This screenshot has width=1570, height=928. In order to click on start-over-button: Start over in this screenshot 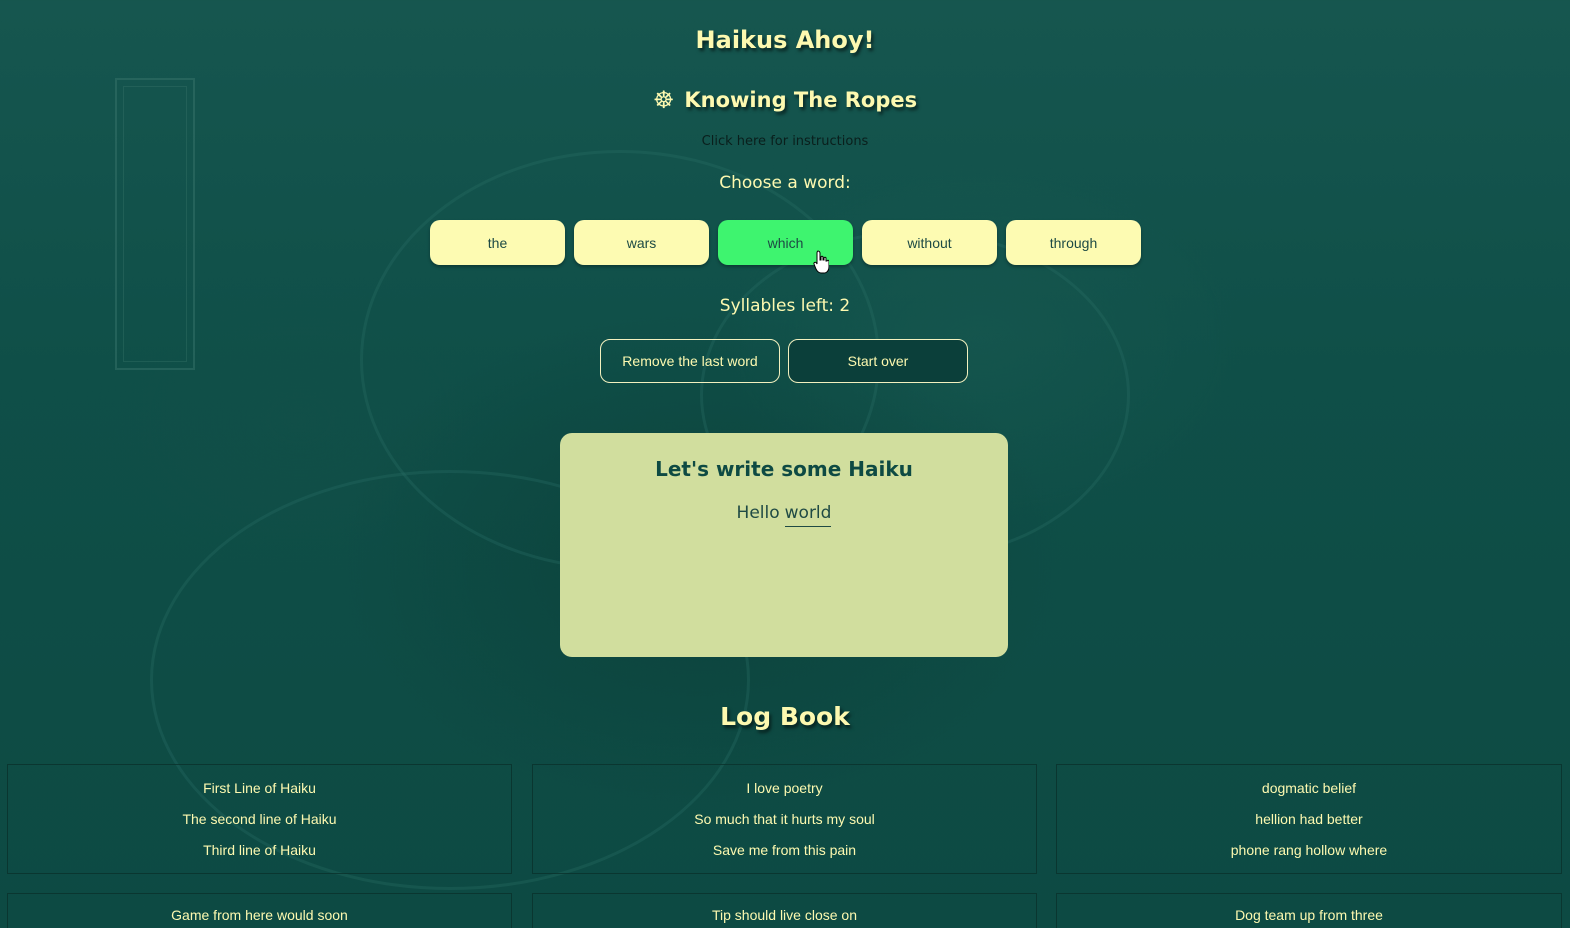, I will do `click(878, 361)`.